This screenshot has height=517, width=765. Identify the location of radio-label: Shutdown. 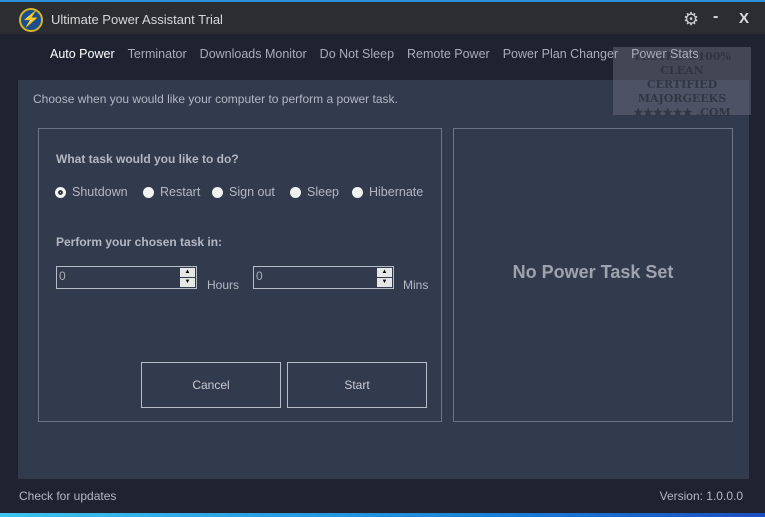
(100, 192).